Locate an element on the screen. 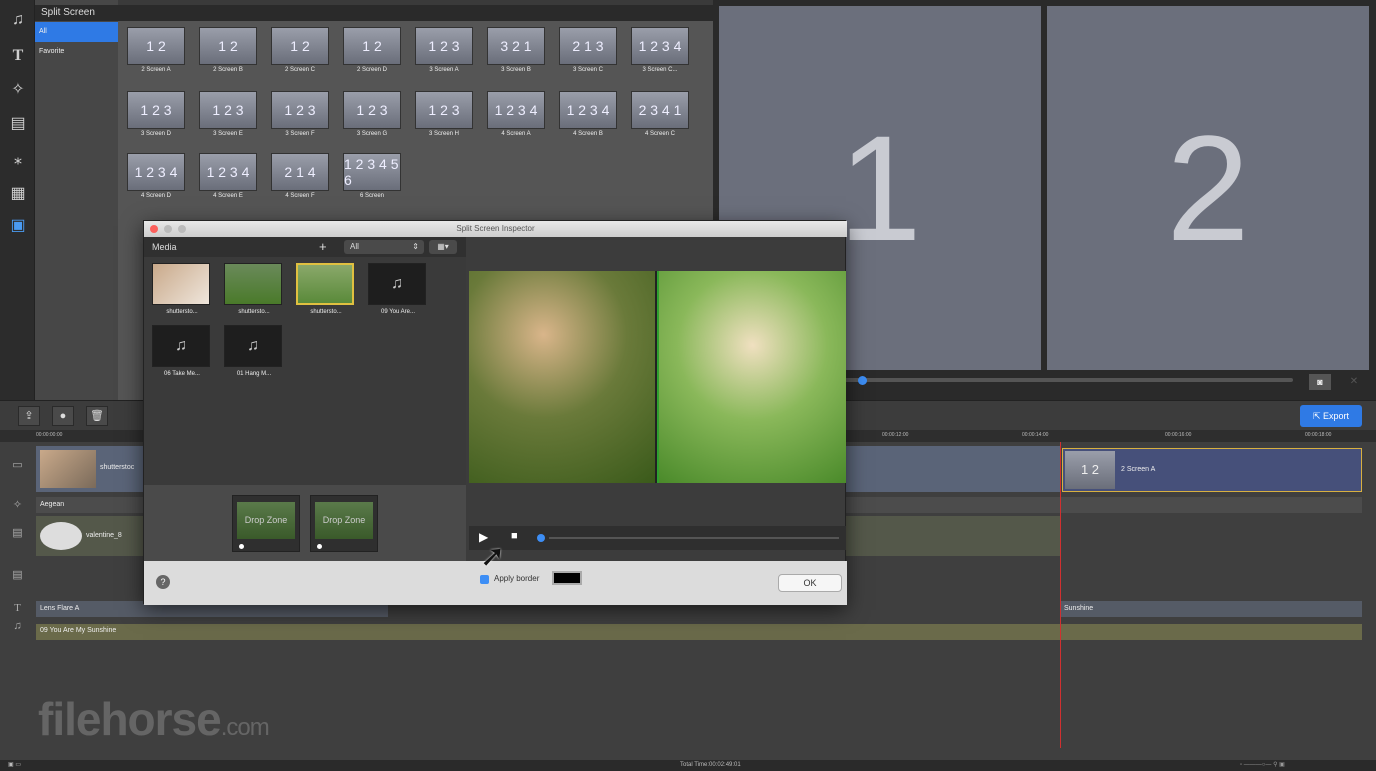 The image size is (1376, 771). split-template-tile: 1 2 3 3 Screen E is located at coordinates (228, 114).